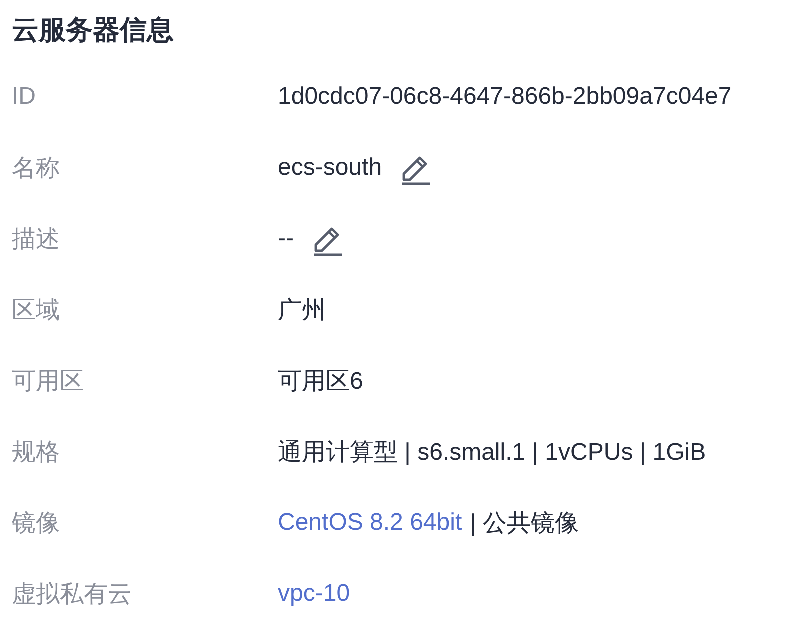 The height and width of the screenshot is (620, 788). What do you see at coordinates (36, 239) in the screenshot?
I see `field-label: 描述` at bounding box center [36, 239].